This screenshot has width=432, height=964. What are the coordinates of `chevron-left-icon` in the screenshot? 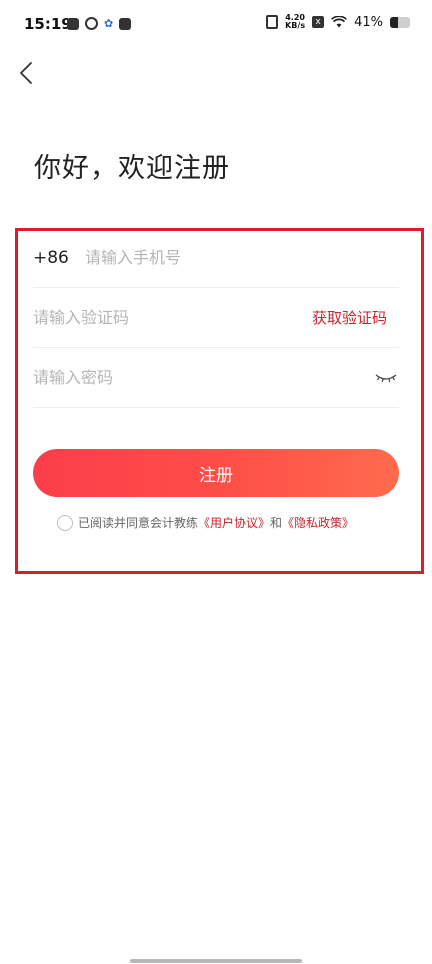 It's located at (26, 73).